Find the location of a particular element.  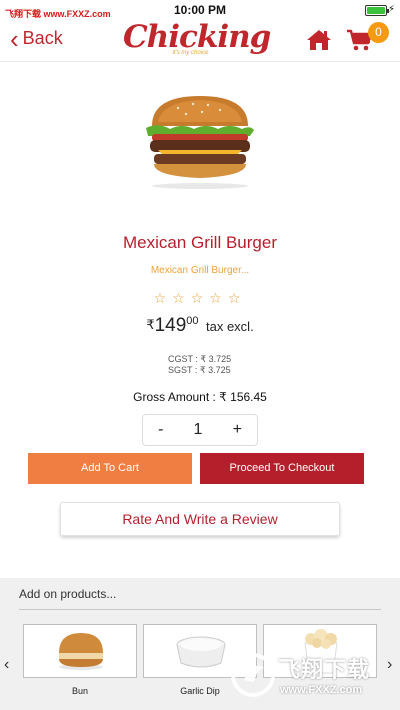

currency-symbol: ₹ is located at coordinates (150, 324).